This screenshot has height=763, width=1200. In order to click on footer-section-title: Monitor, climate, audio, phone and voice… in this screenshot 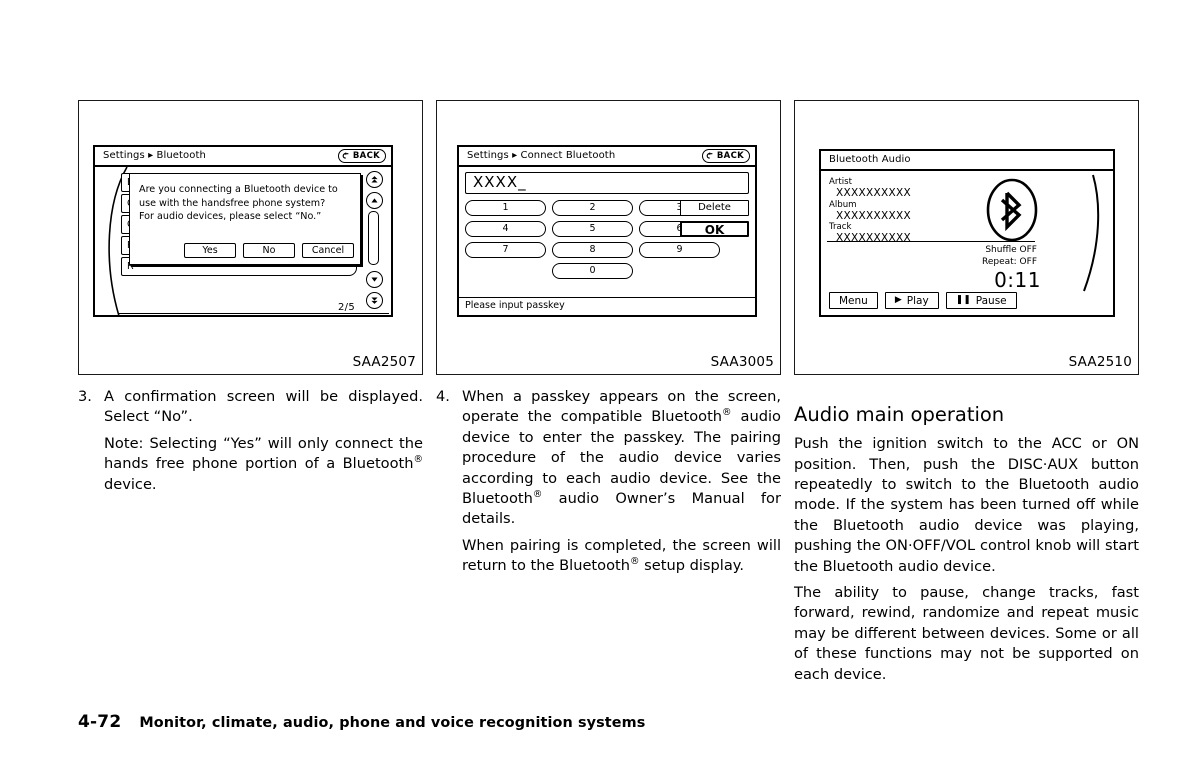, I will do `click(392, 723)`.